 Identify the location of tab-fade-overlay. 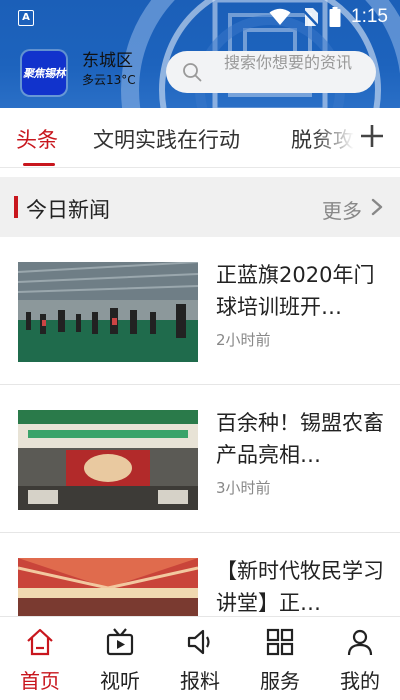
(339, 137).